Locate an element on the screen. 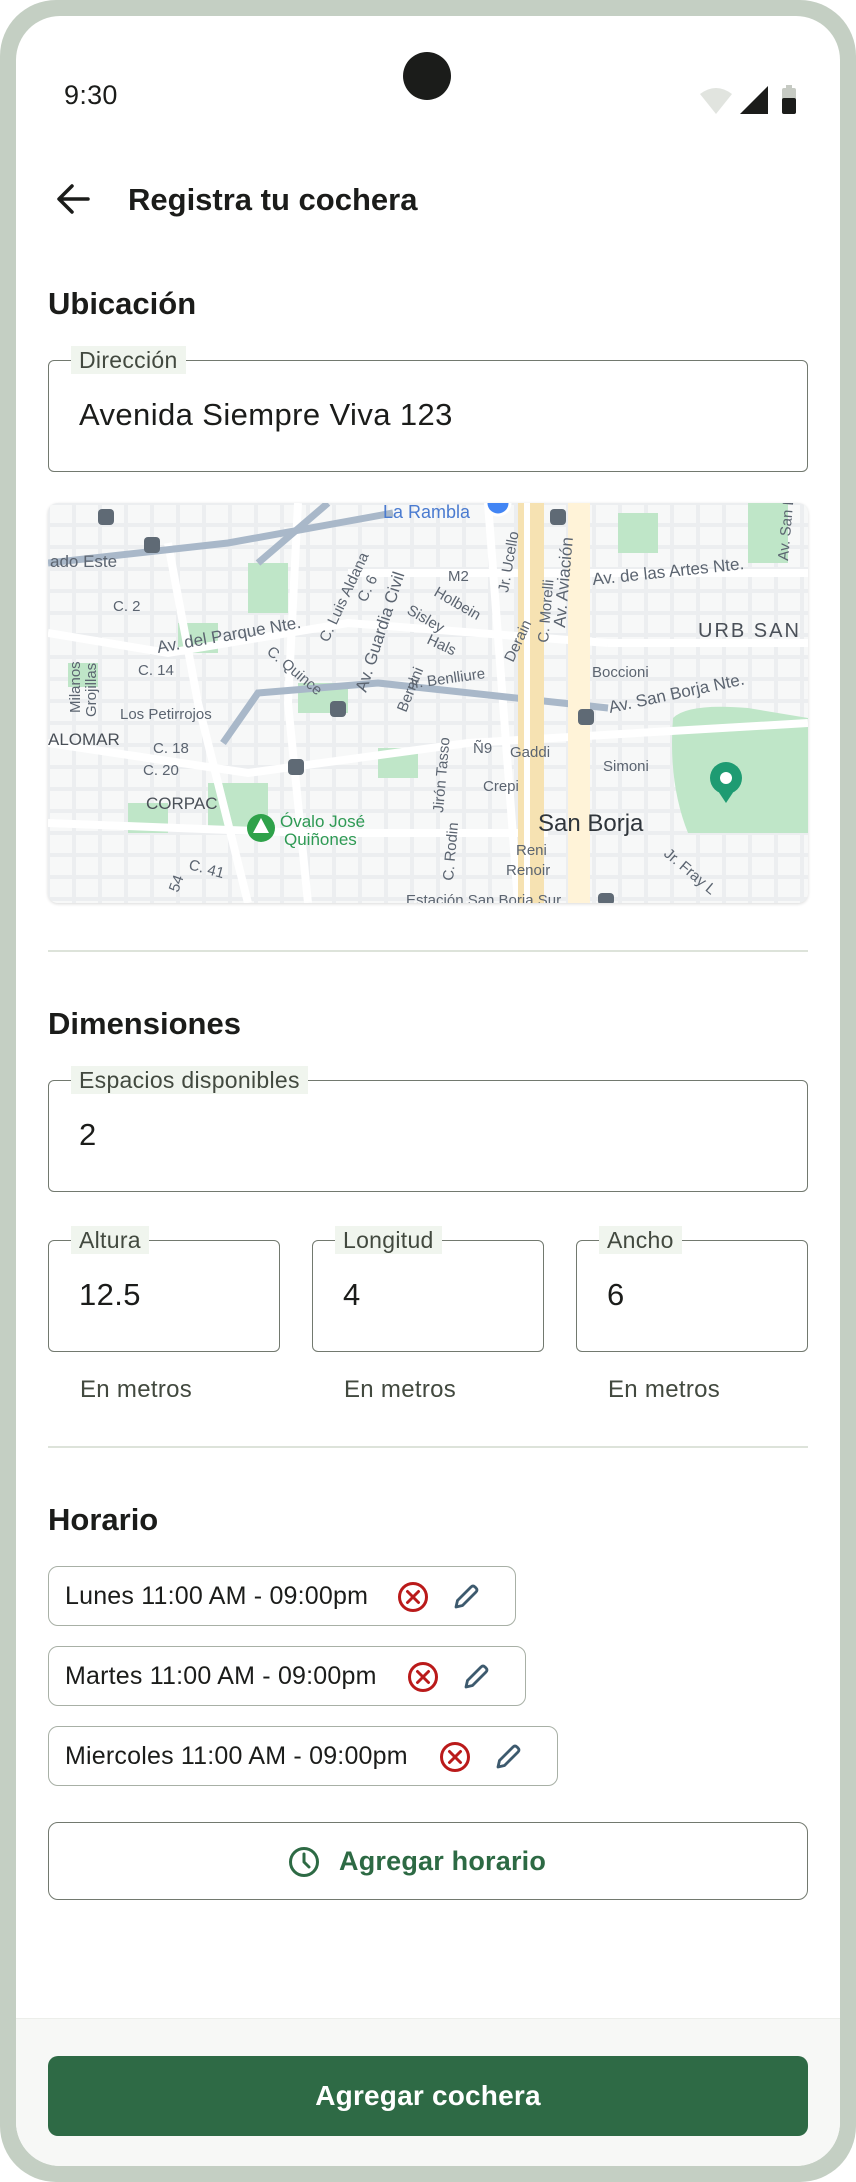 This screenshot has height=2182, width=856. signal-icon is located at coordinates (754, 100).